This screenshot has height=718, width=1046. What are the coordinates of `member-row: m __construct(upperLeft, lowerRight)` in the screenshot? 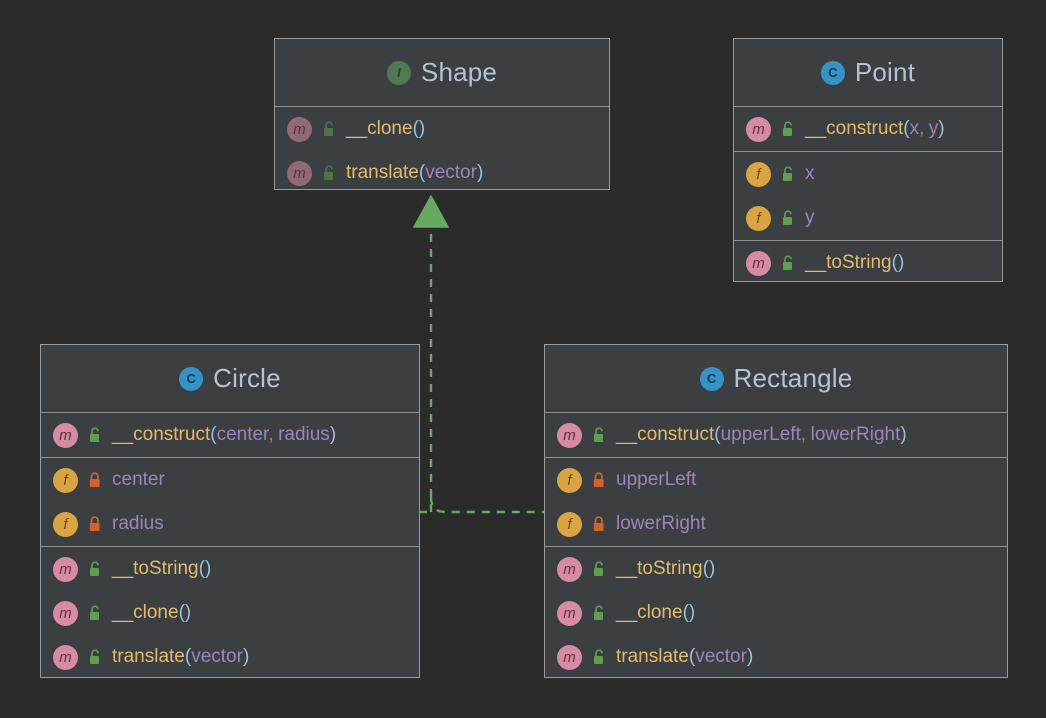 It's located at (776, 435).